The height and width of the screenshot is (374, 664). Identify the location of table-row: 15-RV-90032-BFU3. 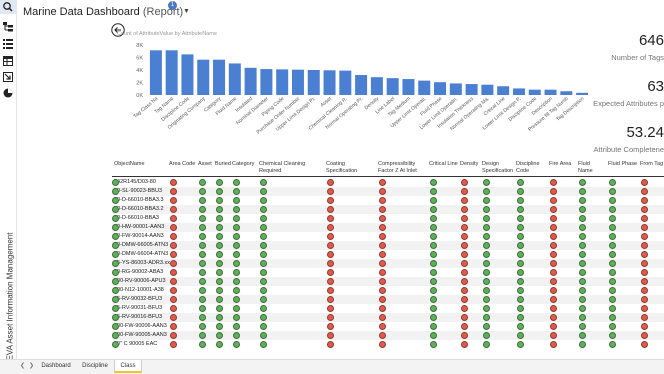
(388, 299).